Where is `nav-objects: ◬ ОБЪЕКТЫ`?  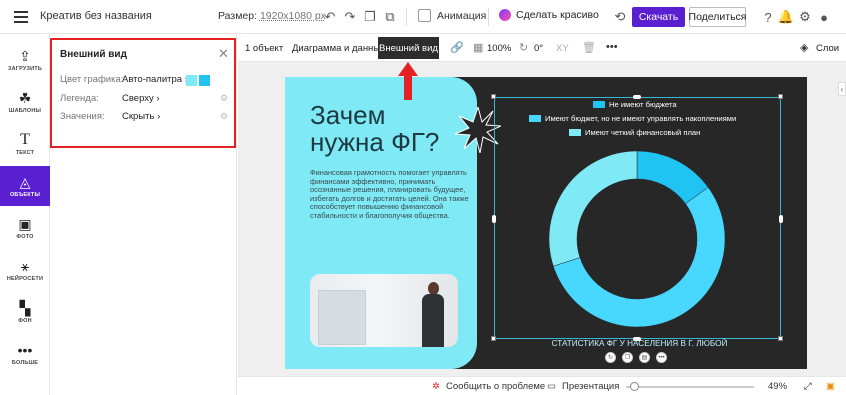
nav-objects: ◬ ОБЪЕКТЫ is located at coordinates (25, 186).